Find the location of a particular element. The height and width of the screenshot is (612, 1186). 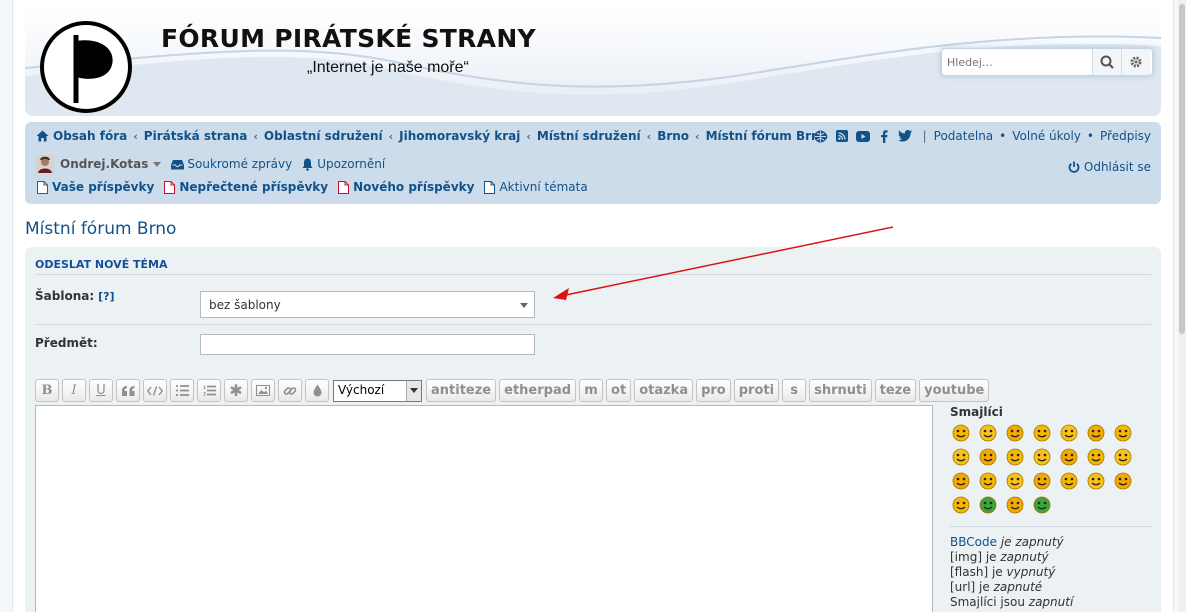

scrollbar-thumb is located at coordinates (1182, 169).